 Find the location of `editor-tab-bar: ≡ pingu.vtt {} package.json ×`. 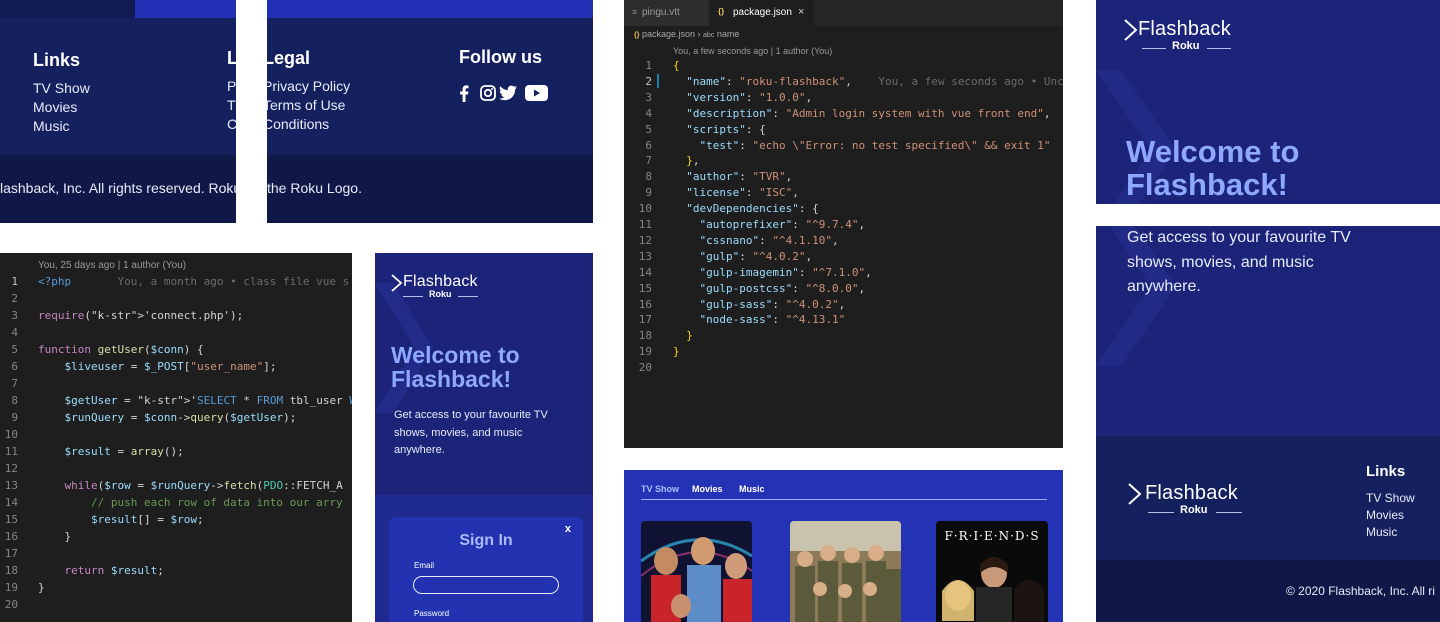

editor-tab-bar: ≡ pingu.vtt {} package.json × is located at coordinates (843, 13).